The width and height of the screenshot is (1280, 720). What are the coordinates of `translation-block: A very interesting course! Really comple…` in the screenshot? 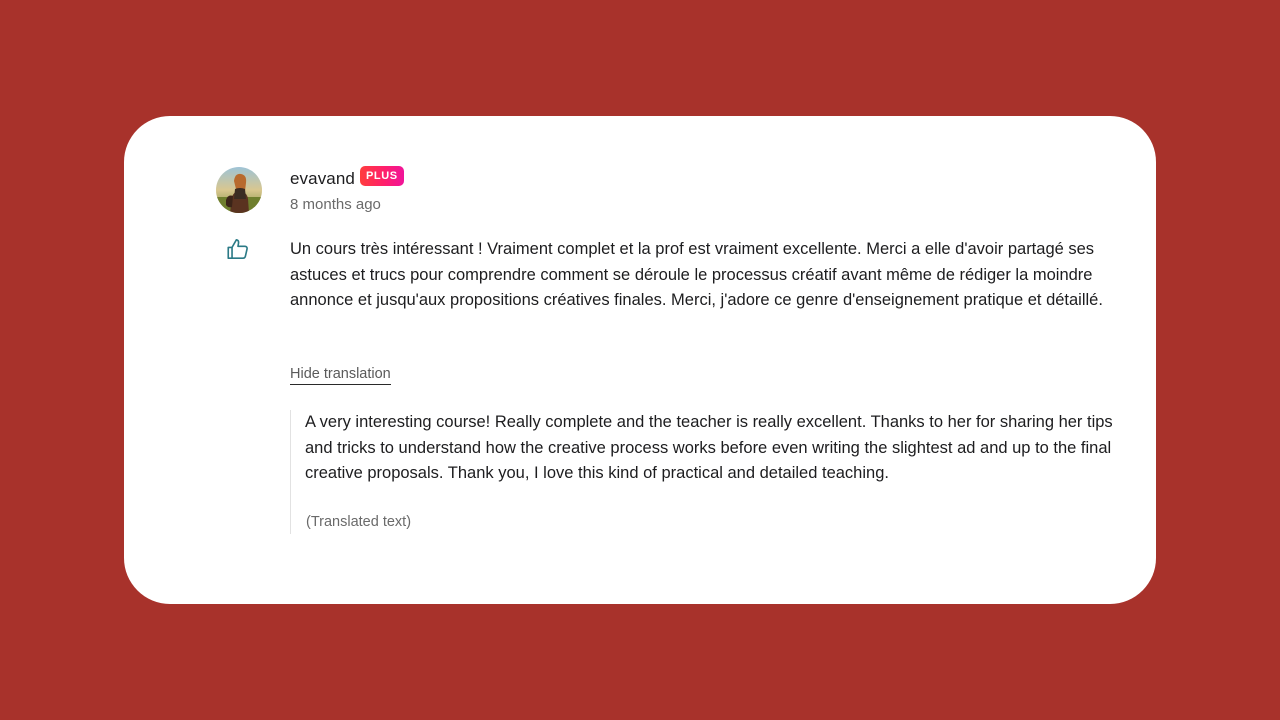 It's located at (710, 472).